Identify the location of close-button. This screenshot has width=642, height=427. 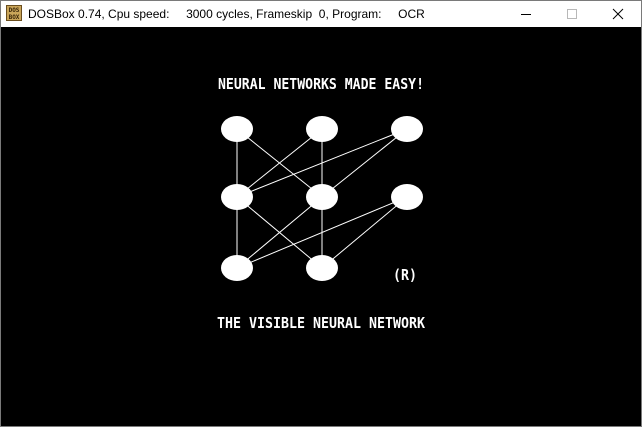
(618, 14).